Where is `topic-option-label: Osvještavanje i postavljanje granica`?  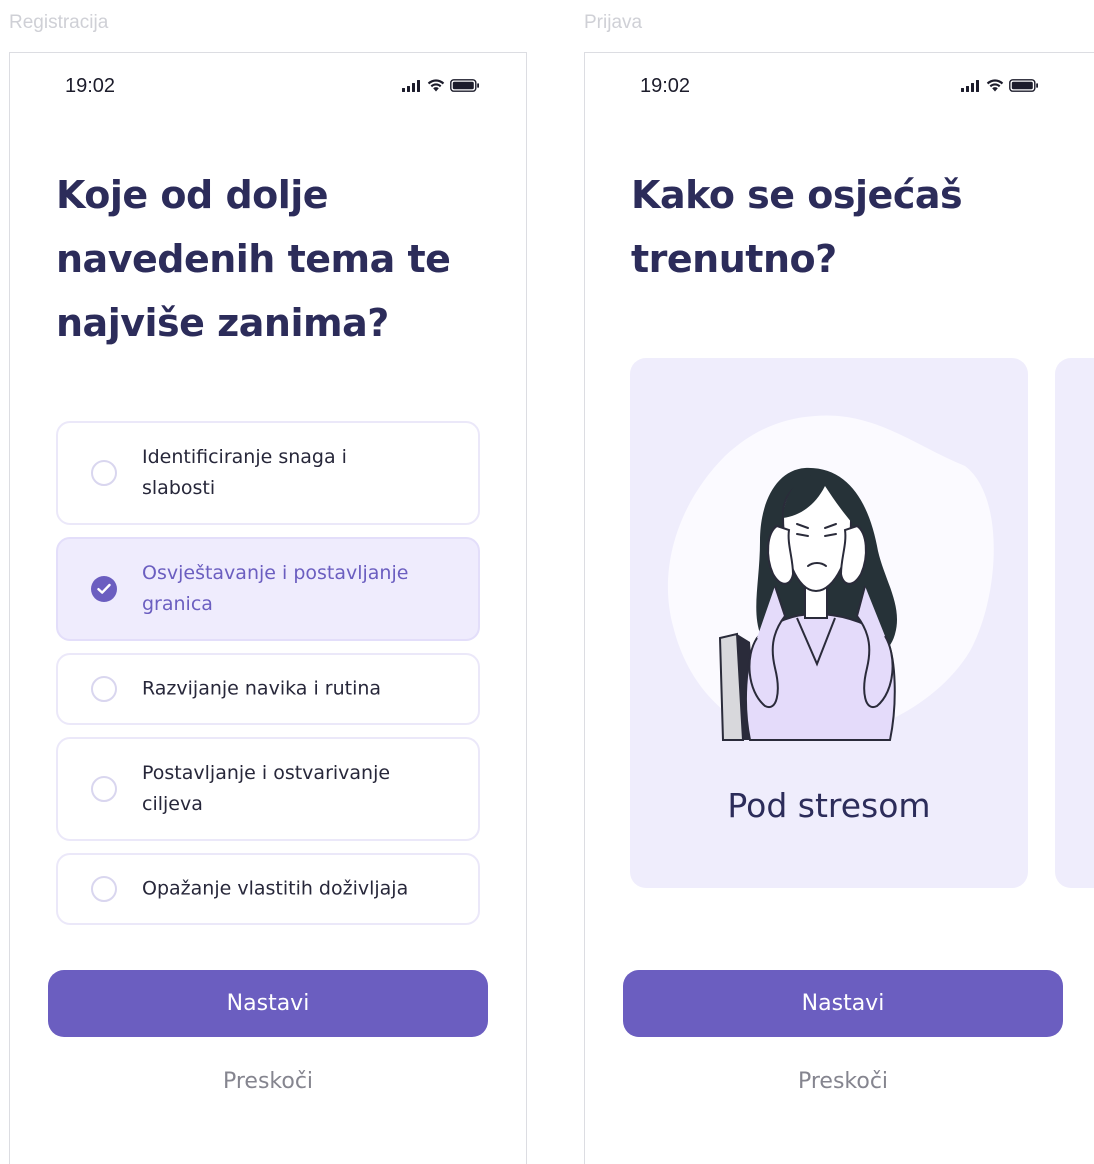 topic-option-label: Osvještavanje i postavljanje granica is located at coordinates (275, 588).